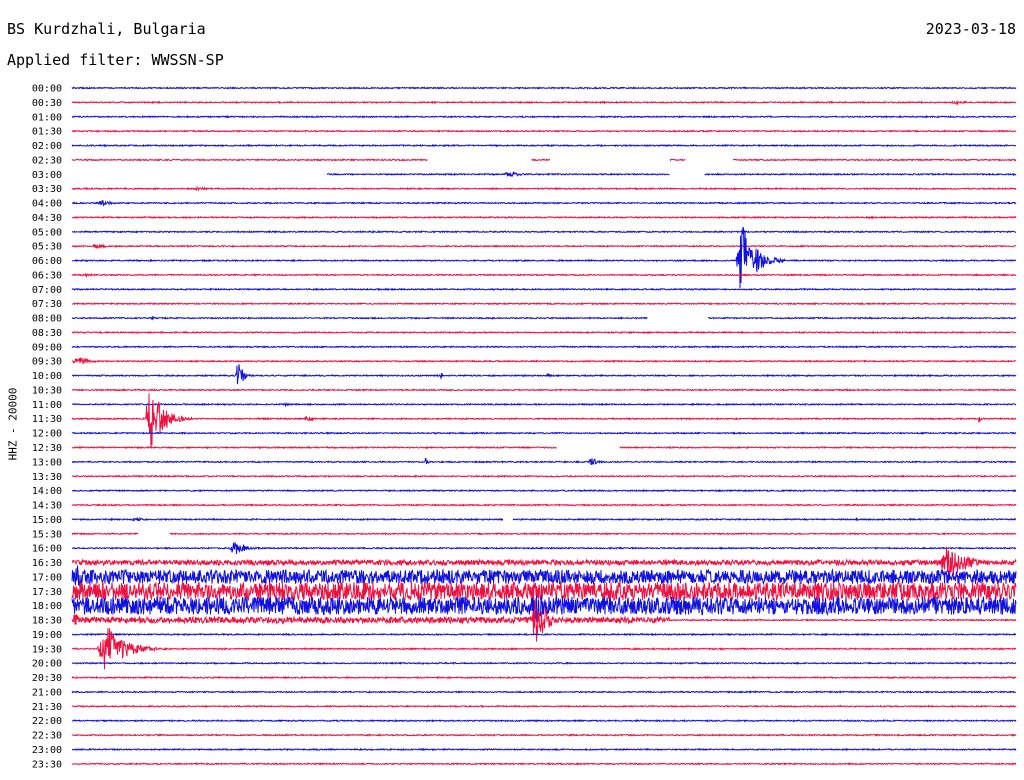  What do you see at coordinates (47, 606) in the screenshot?
I see `row-time-label: 18:00` at bounding box center [47, 606].